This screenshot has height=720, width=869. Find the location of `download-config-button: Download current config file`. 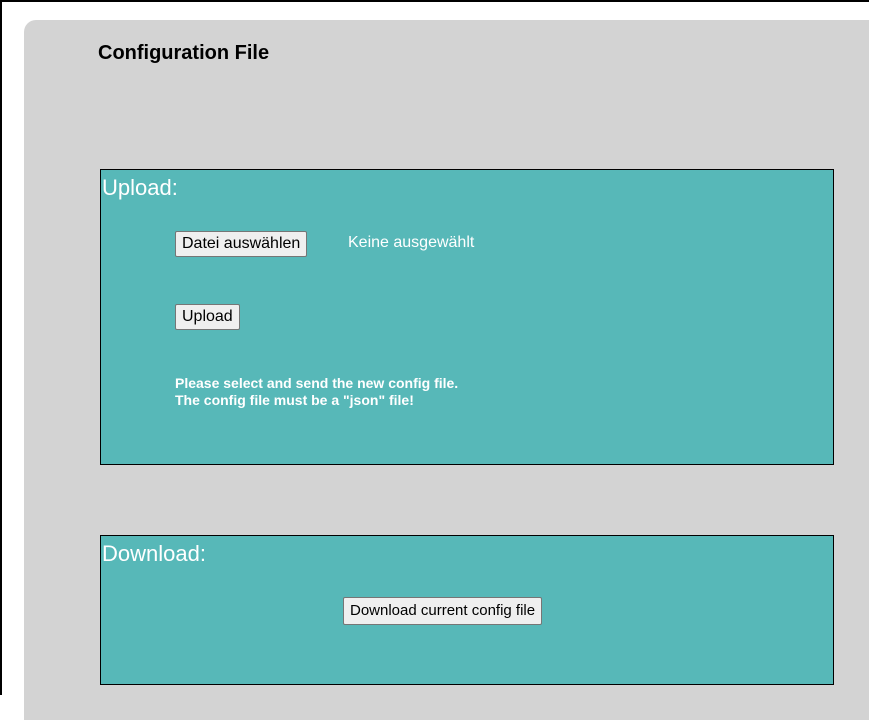

download-config-button: Download current config file is located at coordinates (443, 611).